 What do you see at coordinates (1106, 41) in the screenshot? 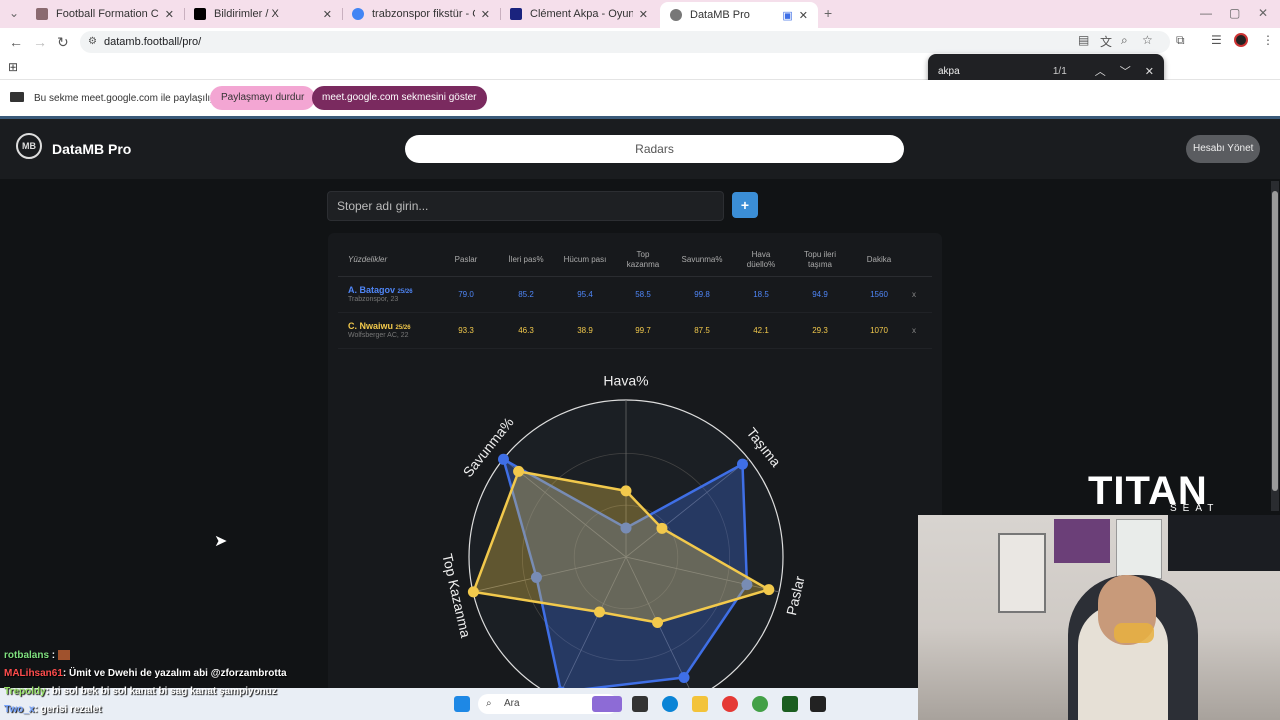
I see `translate-icon: 文` at bounding box center [1106, 41].